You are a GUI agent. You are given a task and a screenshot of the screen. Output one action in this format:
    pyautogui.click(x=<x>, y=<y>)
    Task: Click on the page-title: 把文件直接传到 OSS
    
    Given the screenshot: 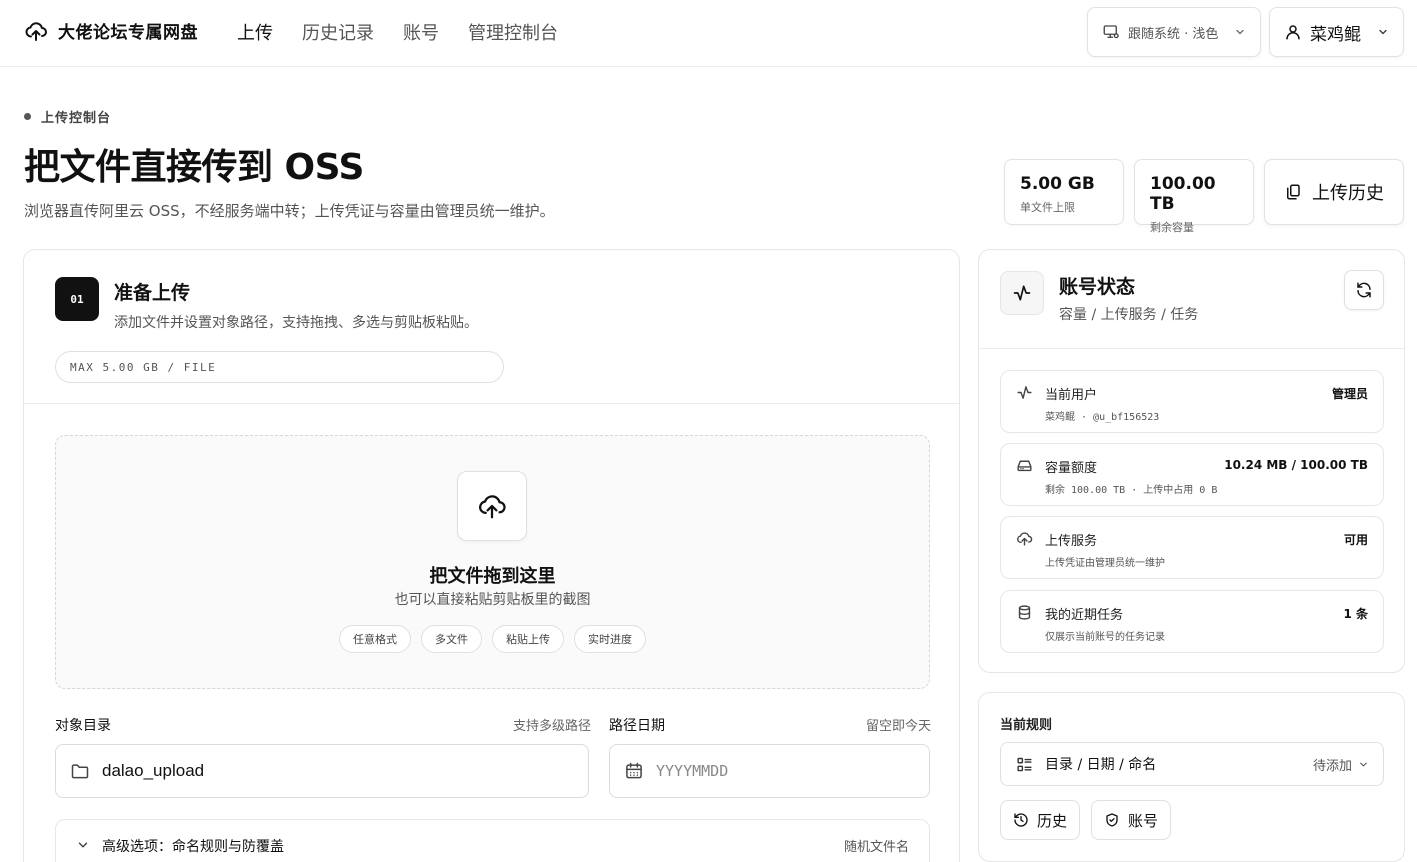 What is the action you would take?
    pyautogui.click(x=194, y=167)
    